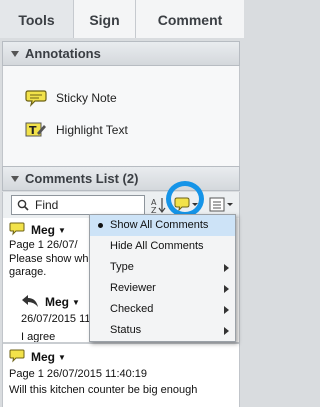 The image size is (320, 407). I want to click on menu-item-label: Type, so click(122, 267).